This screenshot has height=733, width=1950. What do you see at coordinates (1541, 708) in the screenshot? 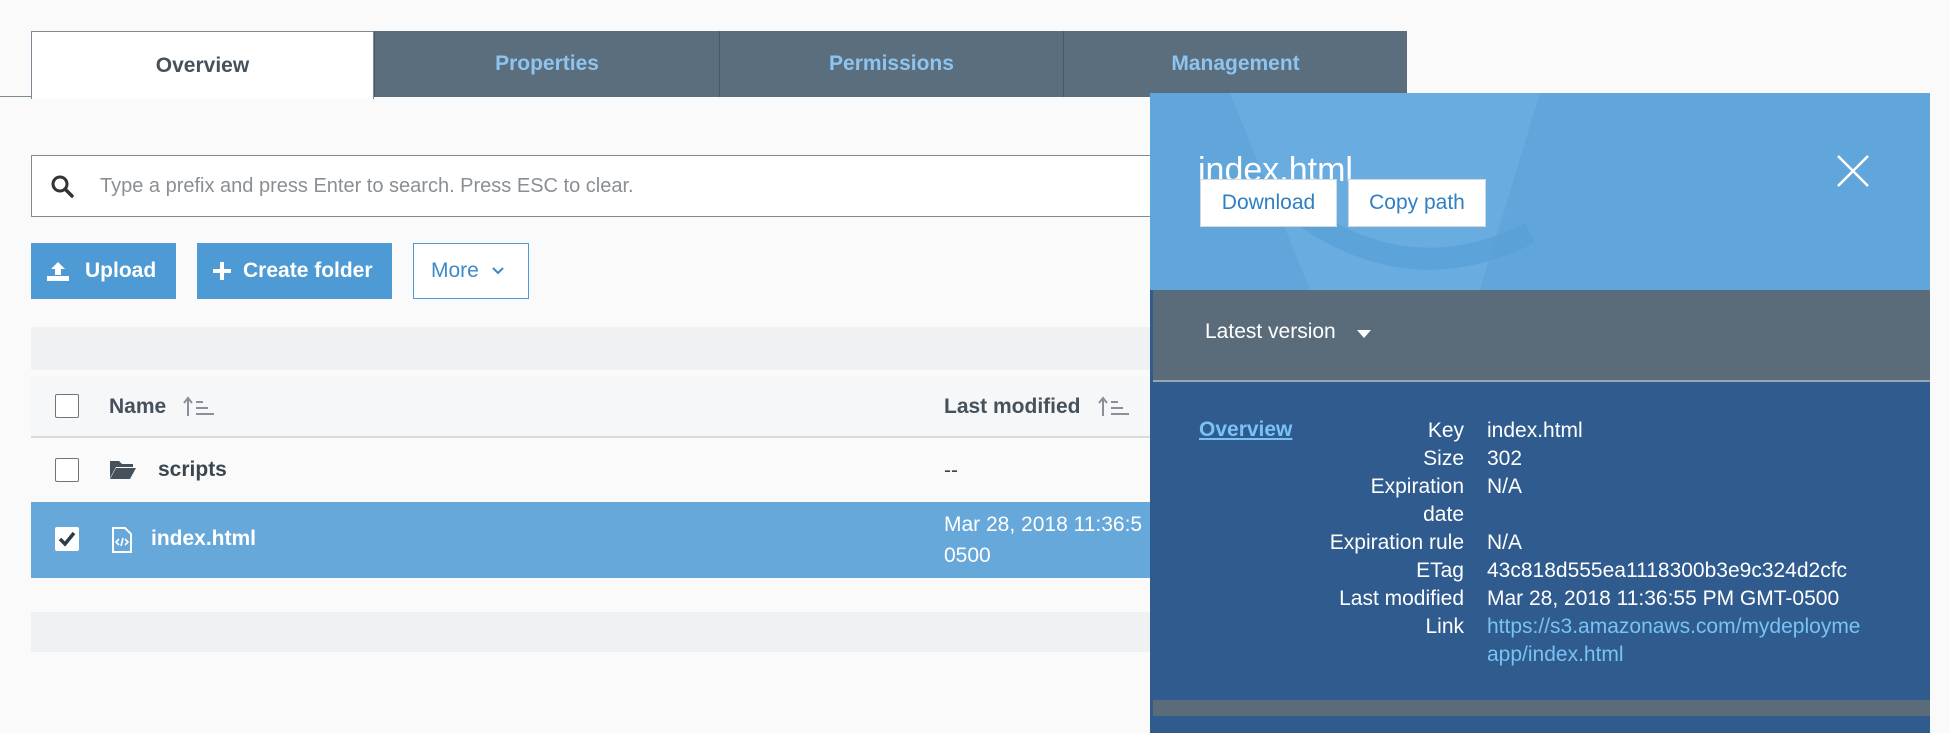
I see `panel-footer-bar` at bounding box center [1541, 708].